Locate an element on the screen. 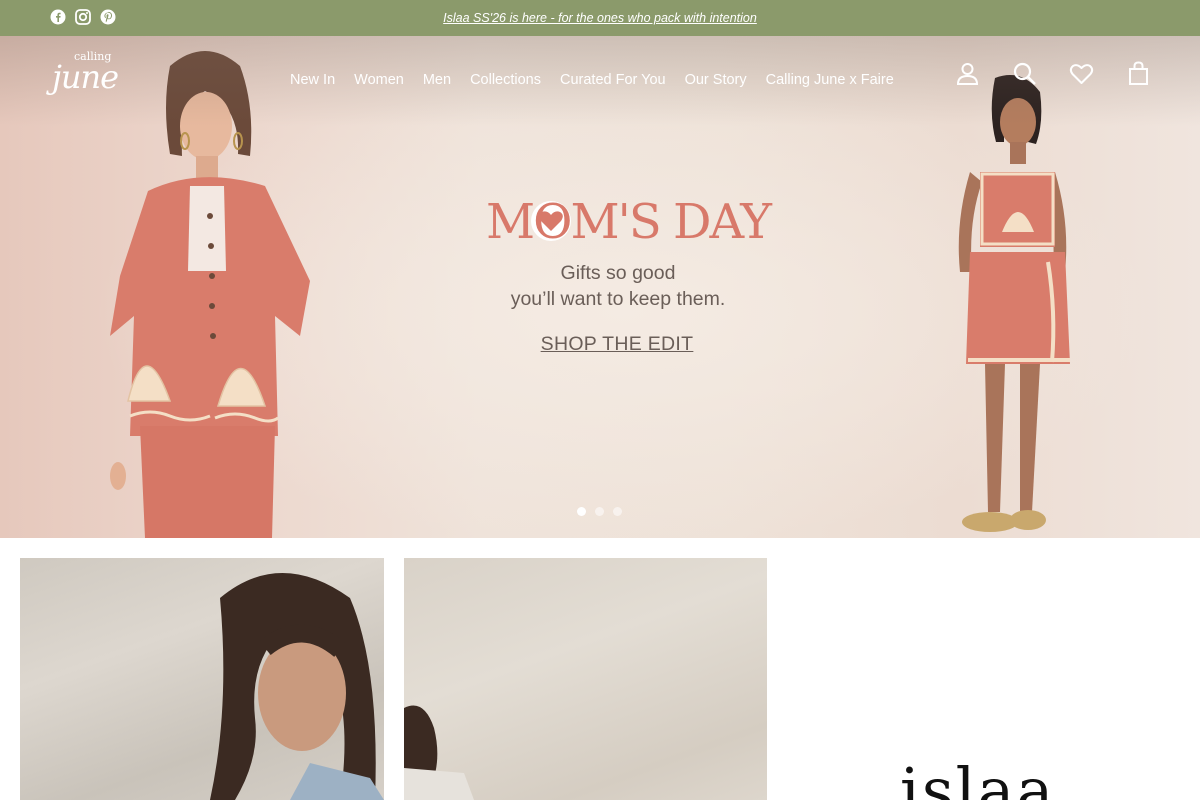  hero-subtitle-line1: Gifts so good is located at coordinates (618, 273).